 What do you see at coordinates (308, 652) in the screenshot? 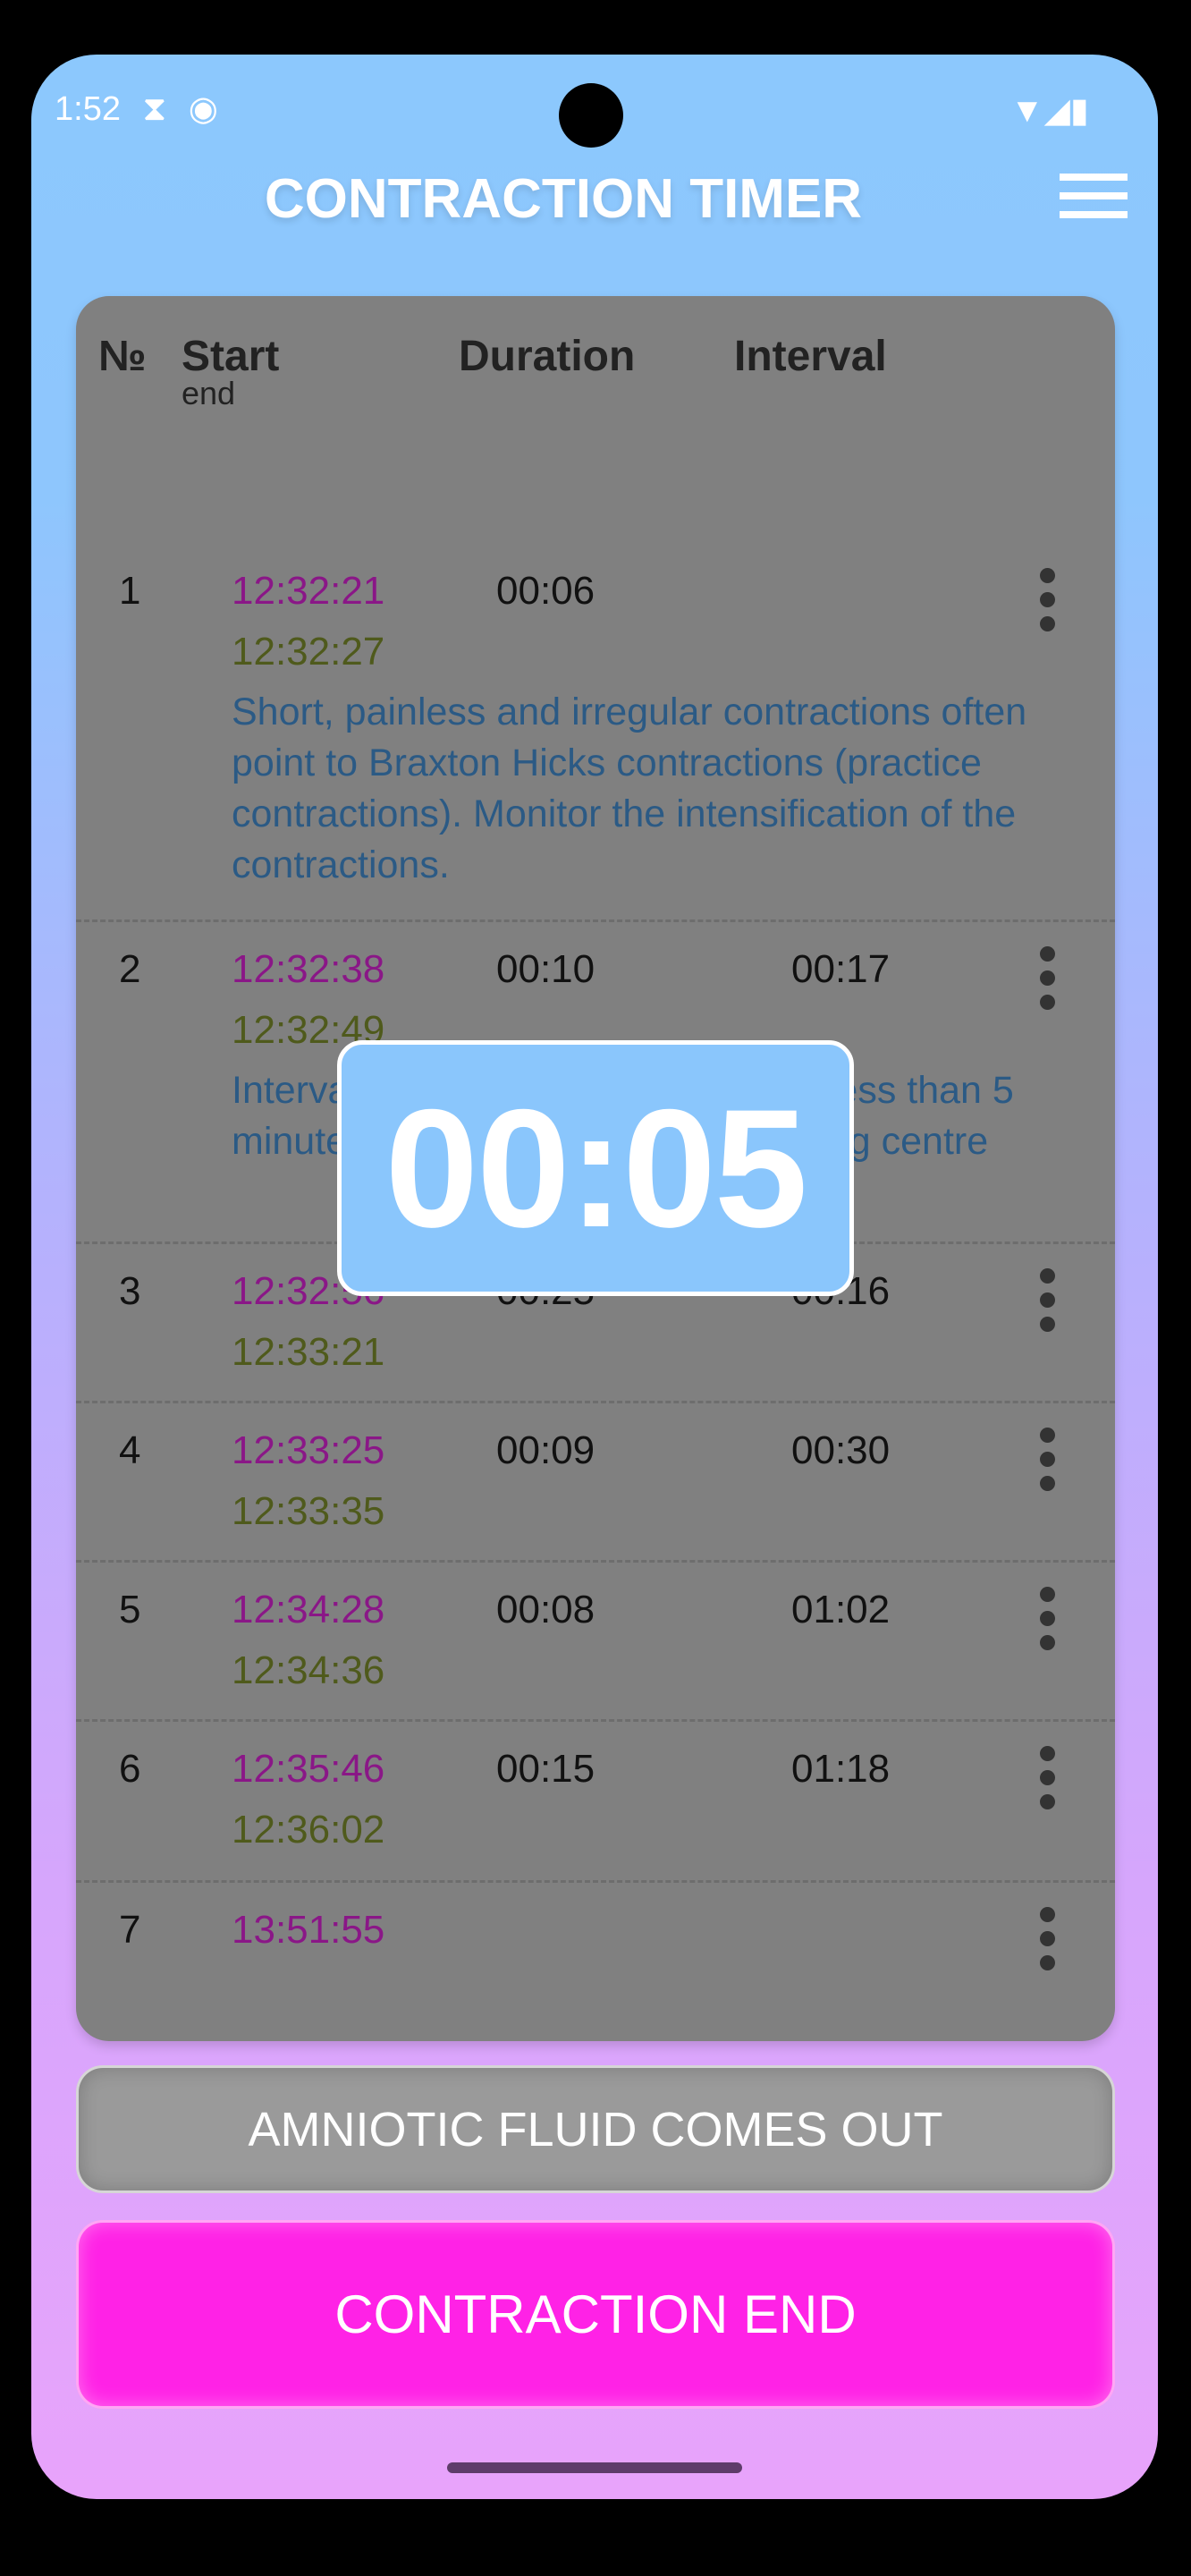
I see `end-time: 12:32:27` at bounding box center [308, 652].